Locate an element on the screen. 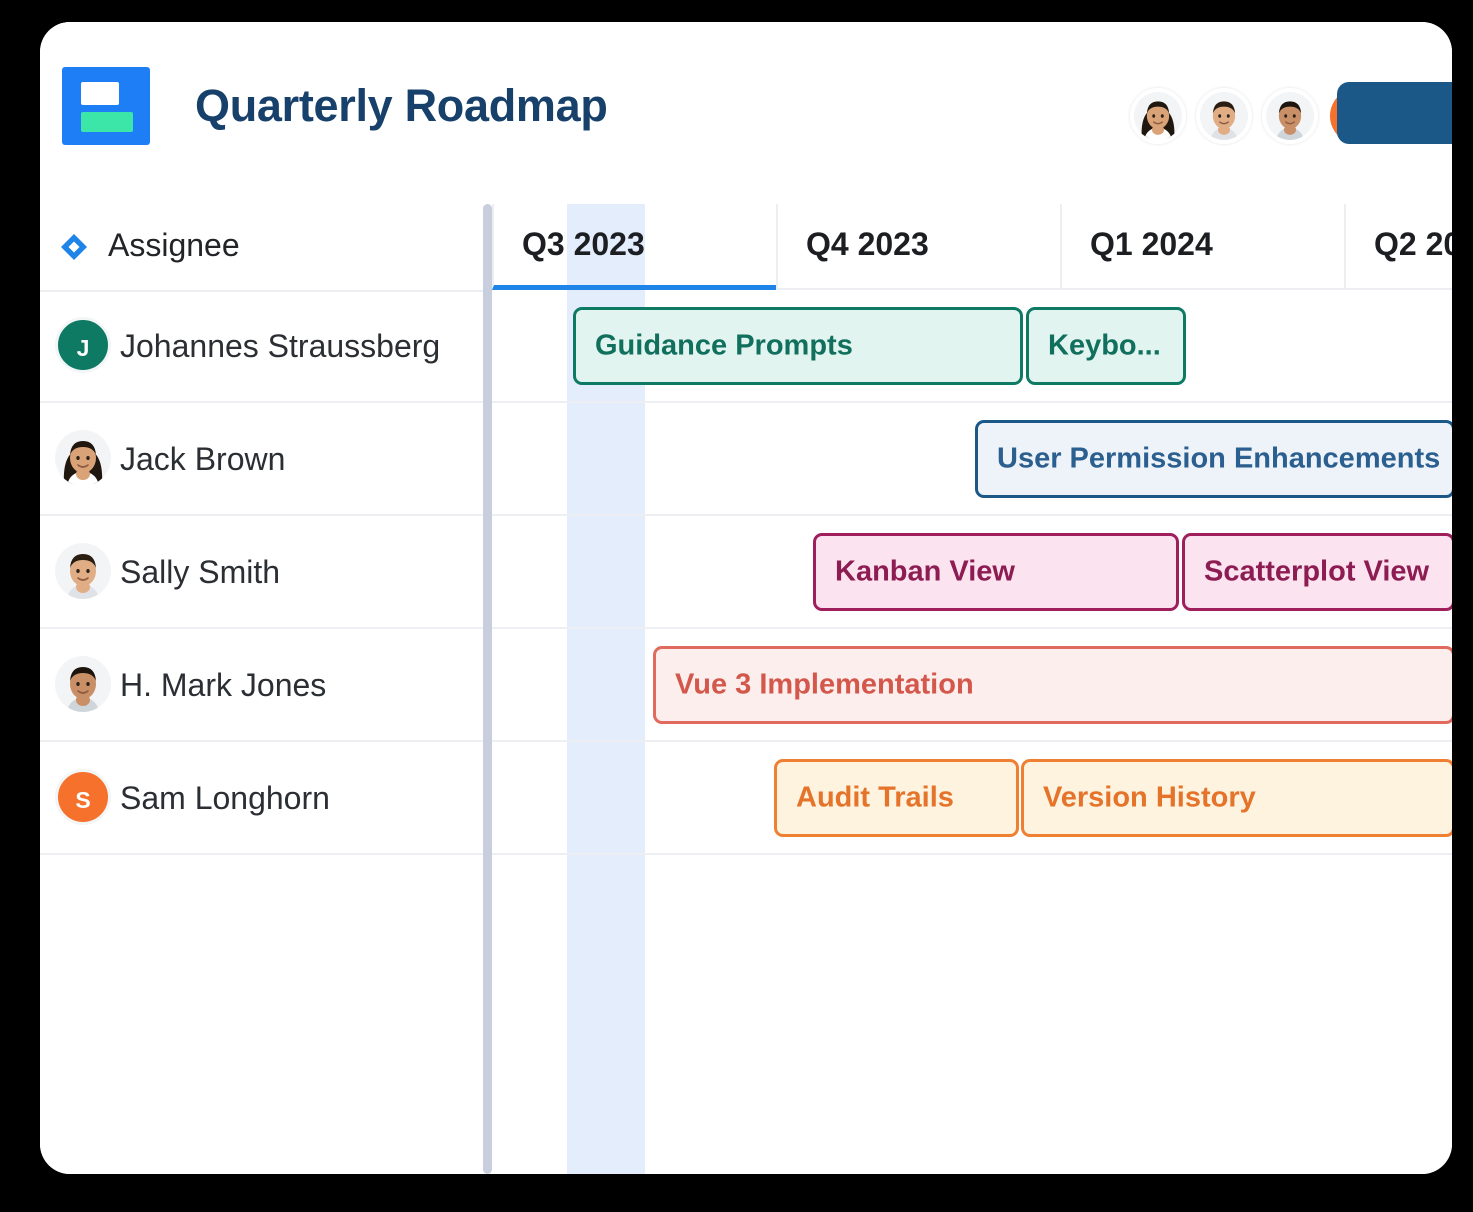  quarter-column-header: Q2 2024 is located at coordinates (1398, 247).